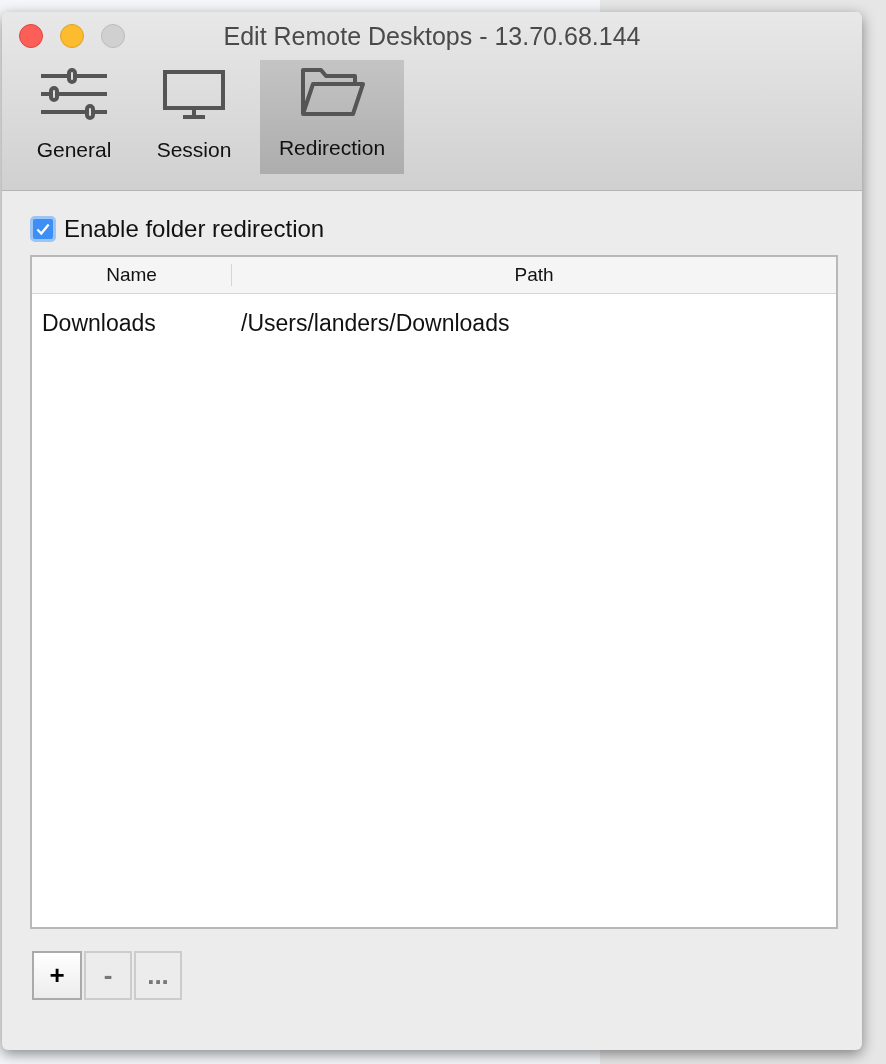  What do you see at coordinates (376, 323) in the screenshot?
I see `table-cell-text: /Users/landers/Downloads` at bounding box center [376, 323].